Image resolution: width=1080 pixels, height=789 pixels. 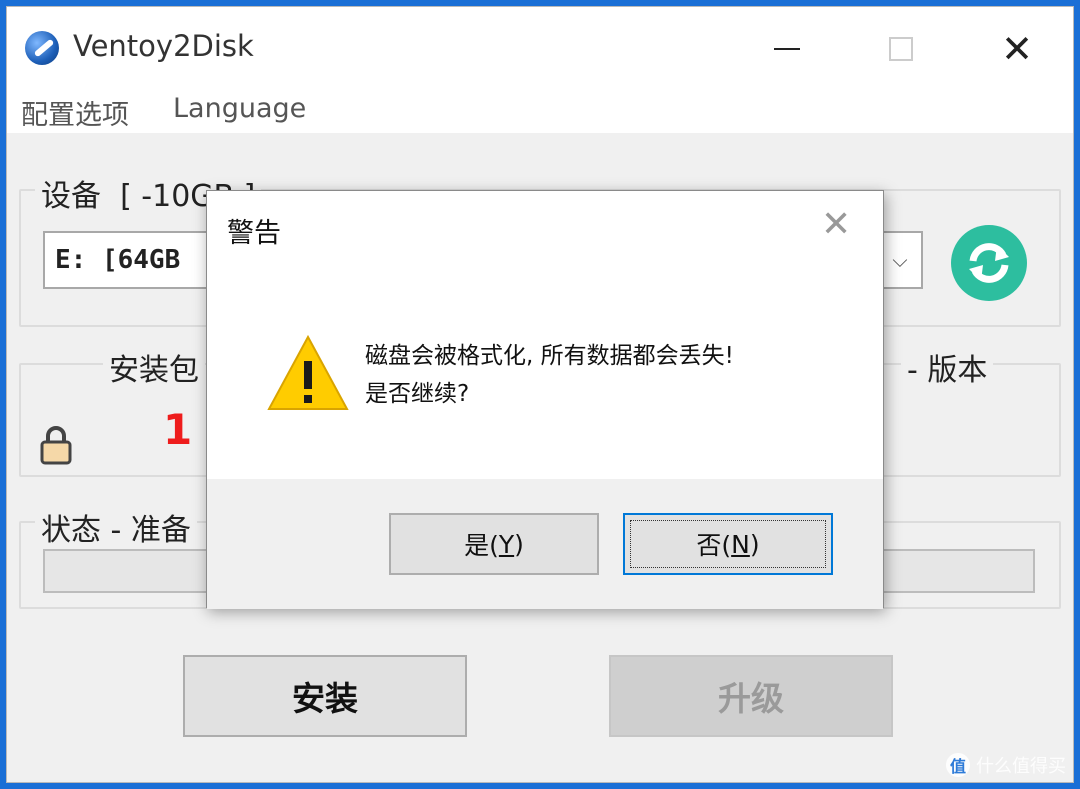 I want to click on chevron-down-icon: ⌵, so click(x=900, y=260).